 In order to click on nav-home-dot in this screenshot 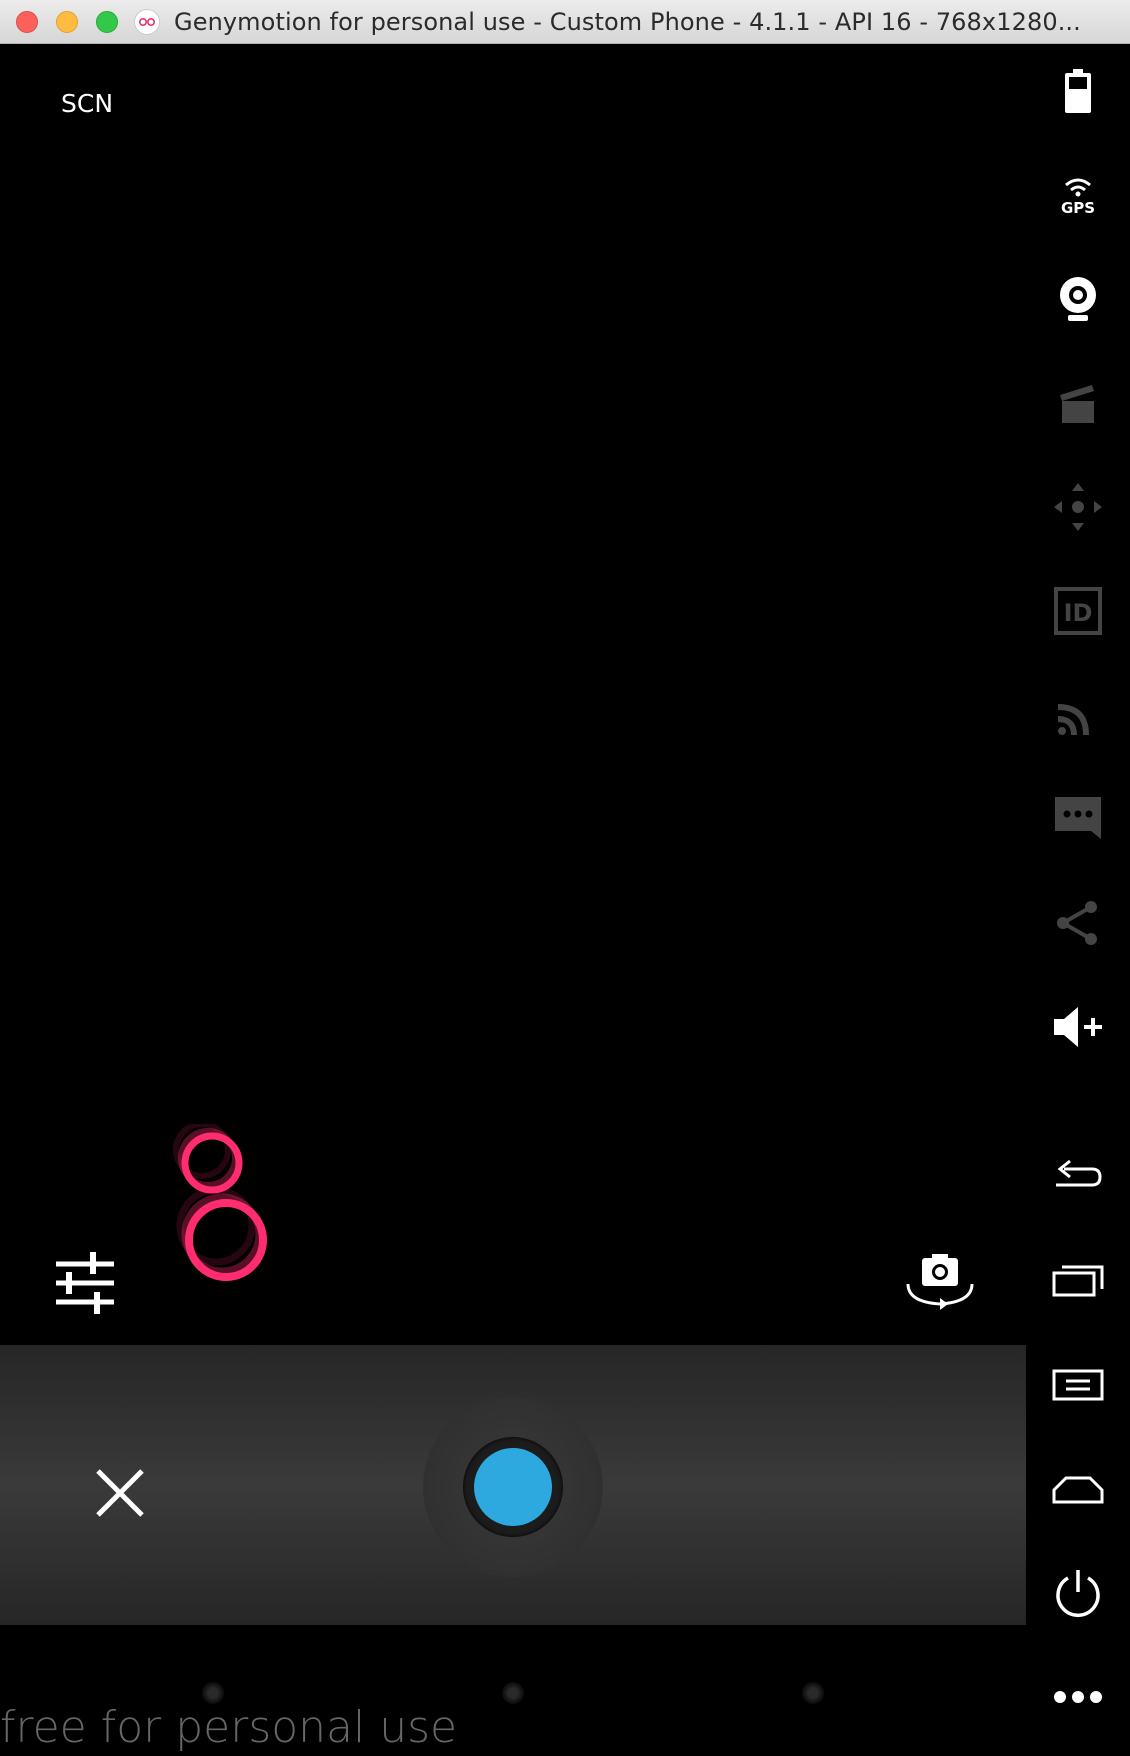, I will do `click(513, 1693)`.